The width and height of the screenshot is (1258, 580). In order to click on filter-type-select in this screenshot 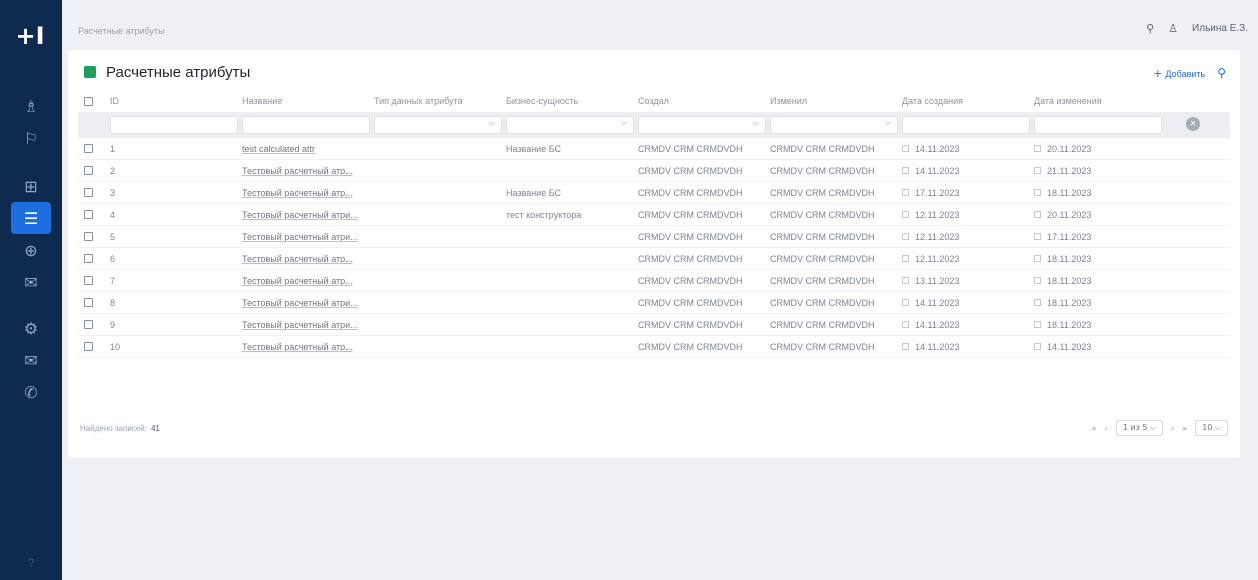, I will do `click(438, 125)`.